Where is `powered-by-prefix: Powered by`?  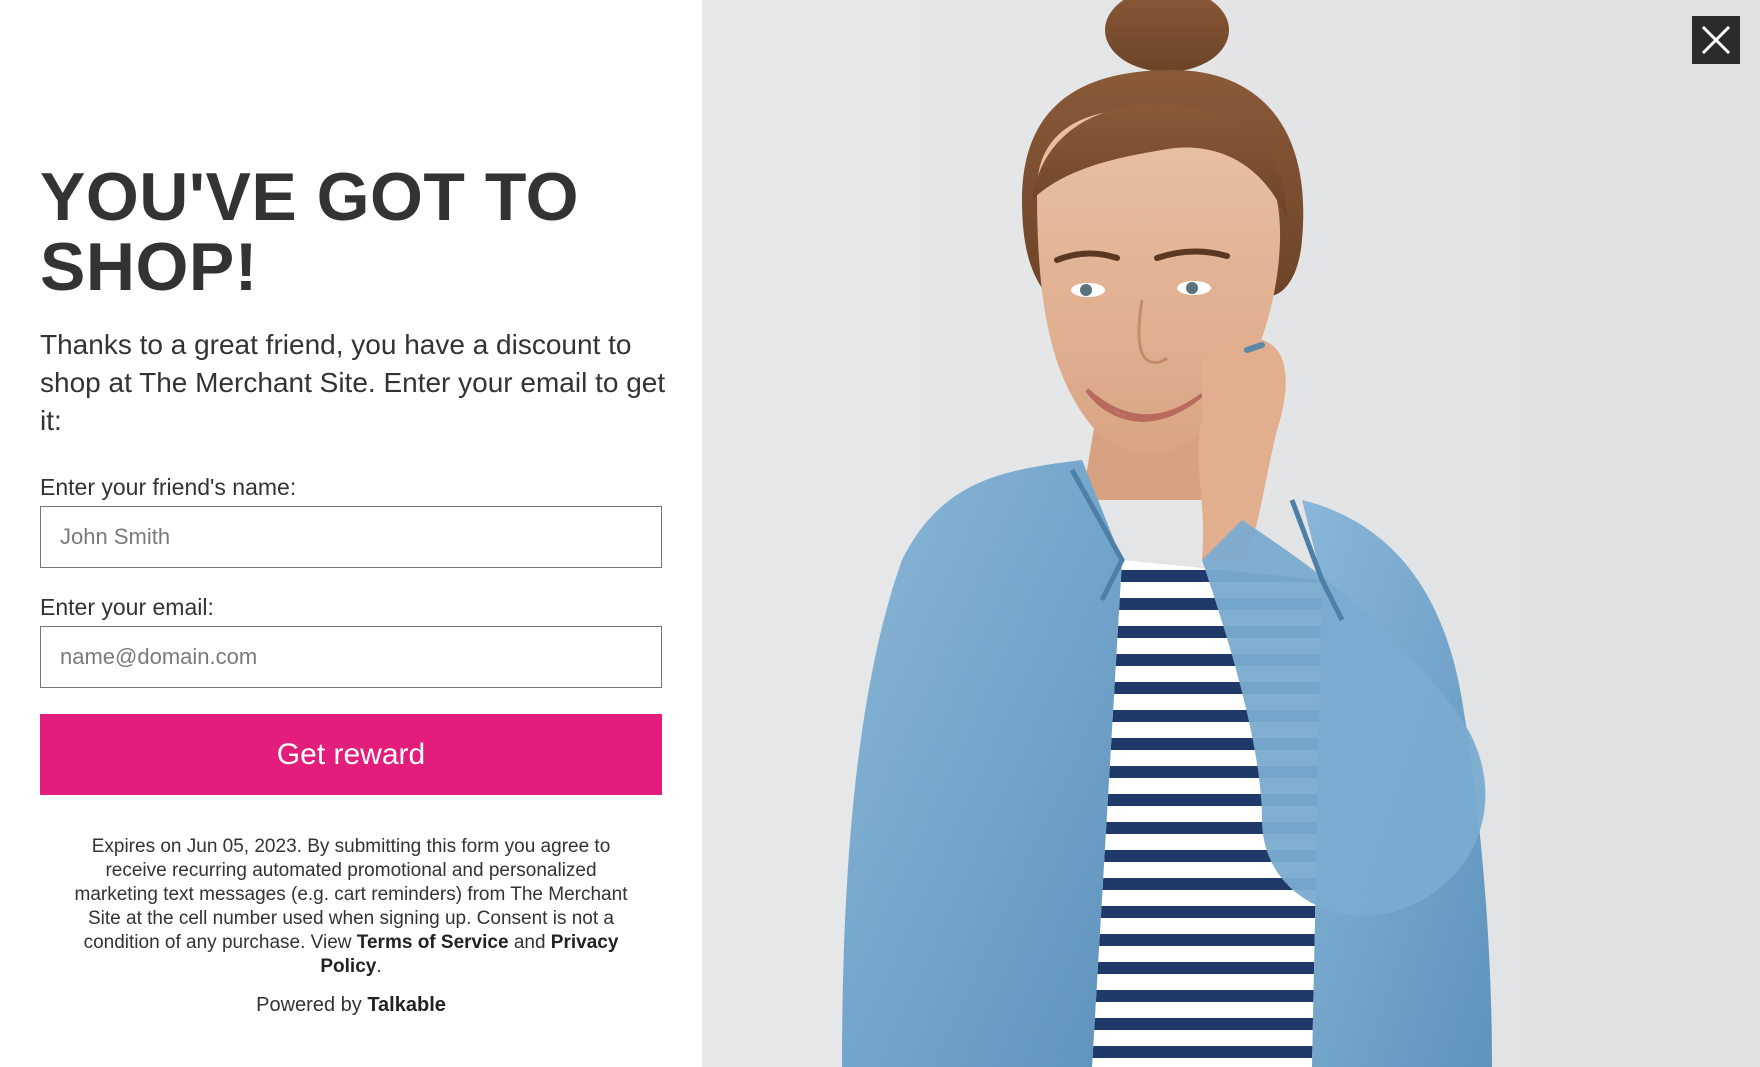
powered-by-prefix: Powered by is located at coordinates (309, 1005).